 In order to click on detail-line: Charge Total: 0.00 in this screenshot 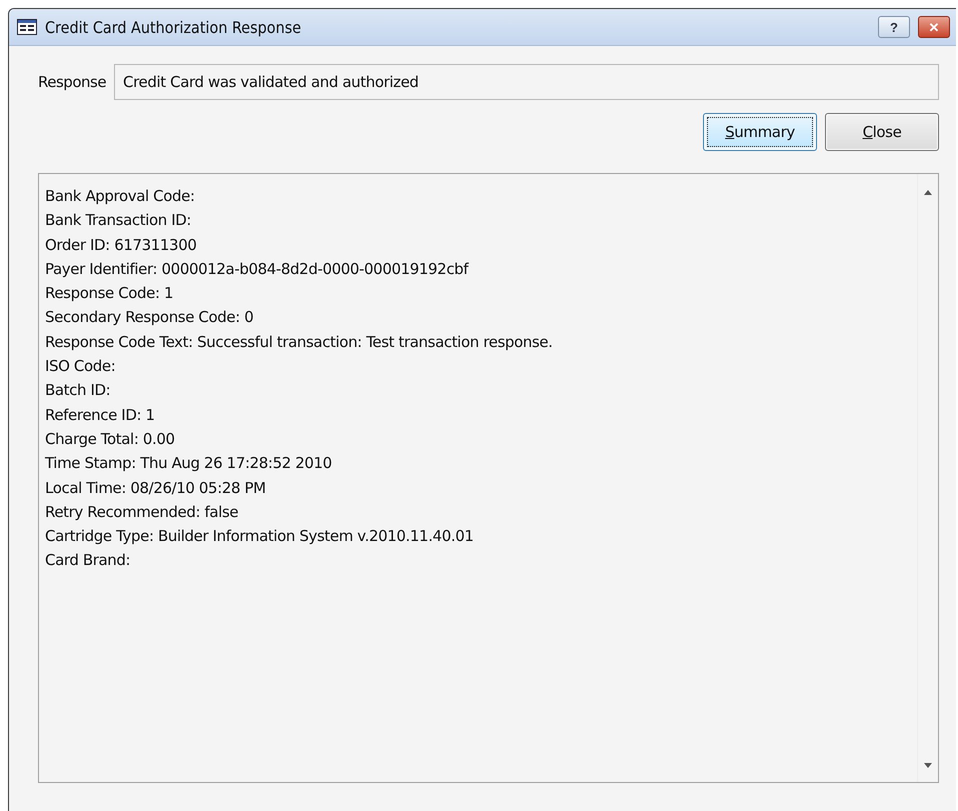, I will do `click(110, 439)`.